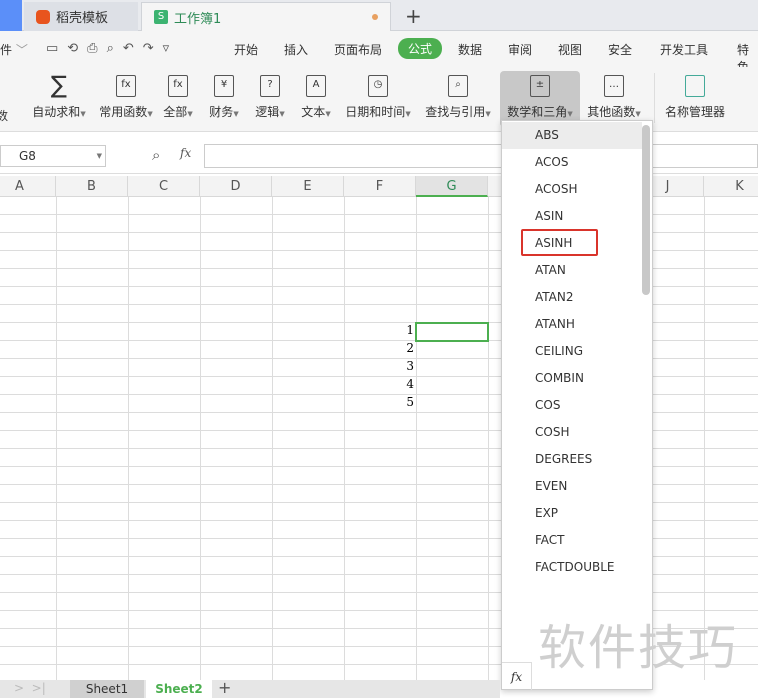 The image size is (758, 698). What do you see at coordinates (695, 86) in the screenshot?
I see `name-manager-icon` at bounding box center [695, 86].